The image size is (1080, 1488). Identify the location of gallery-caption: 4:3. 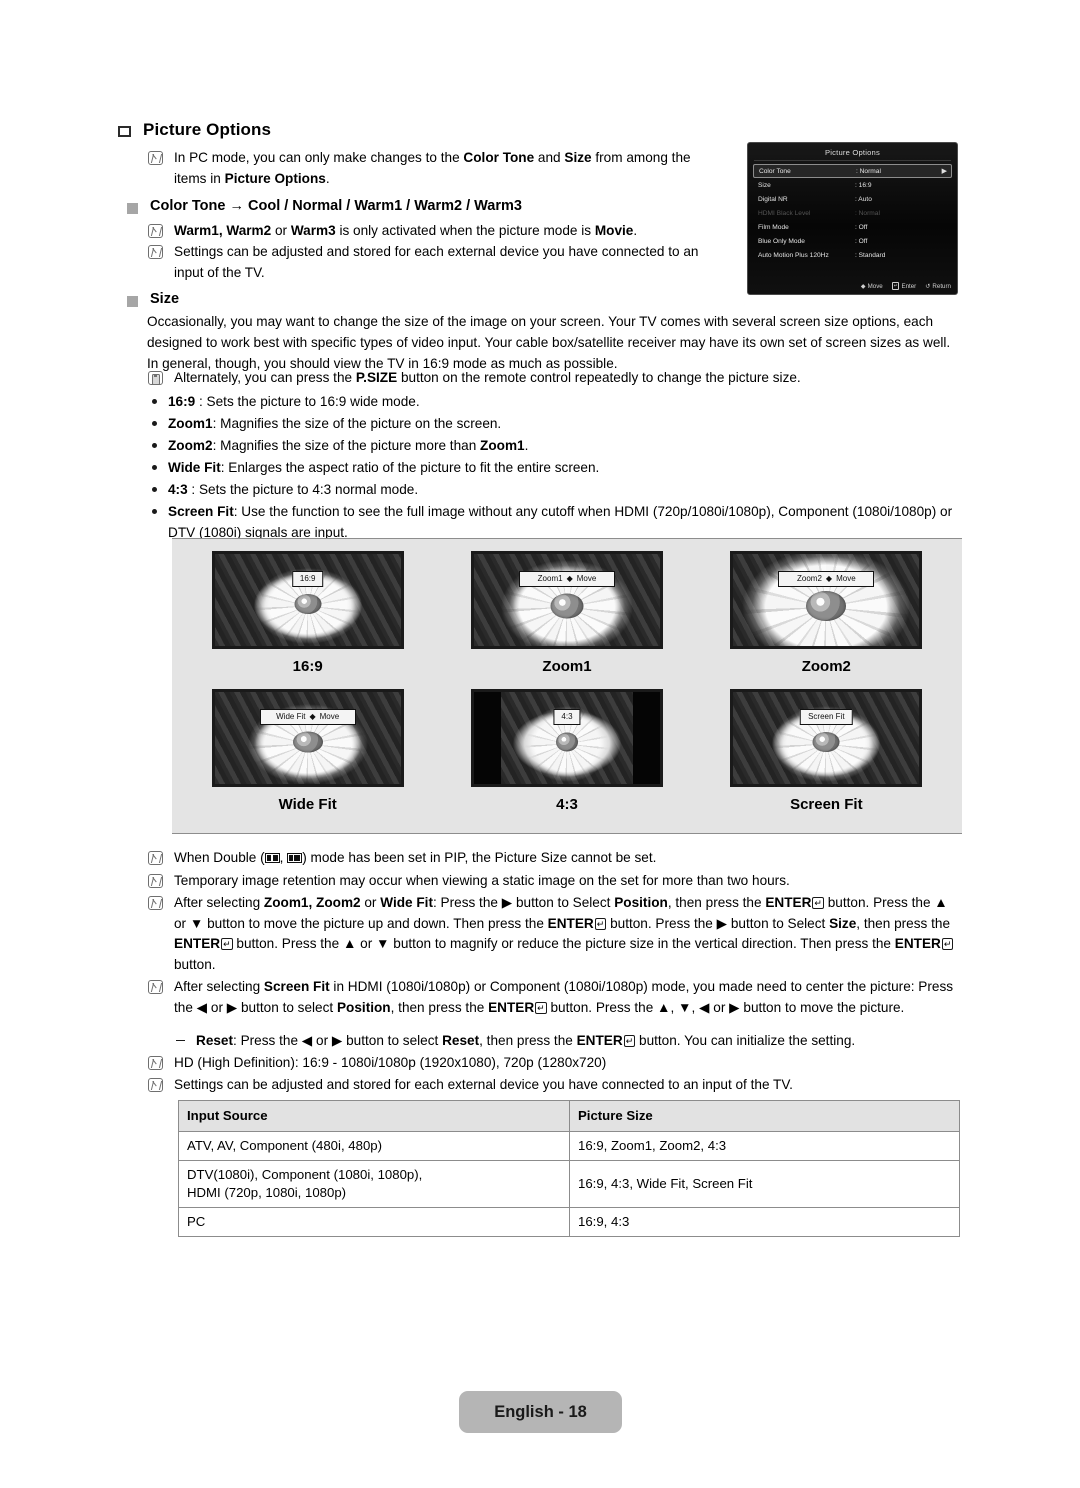
(567, 804).